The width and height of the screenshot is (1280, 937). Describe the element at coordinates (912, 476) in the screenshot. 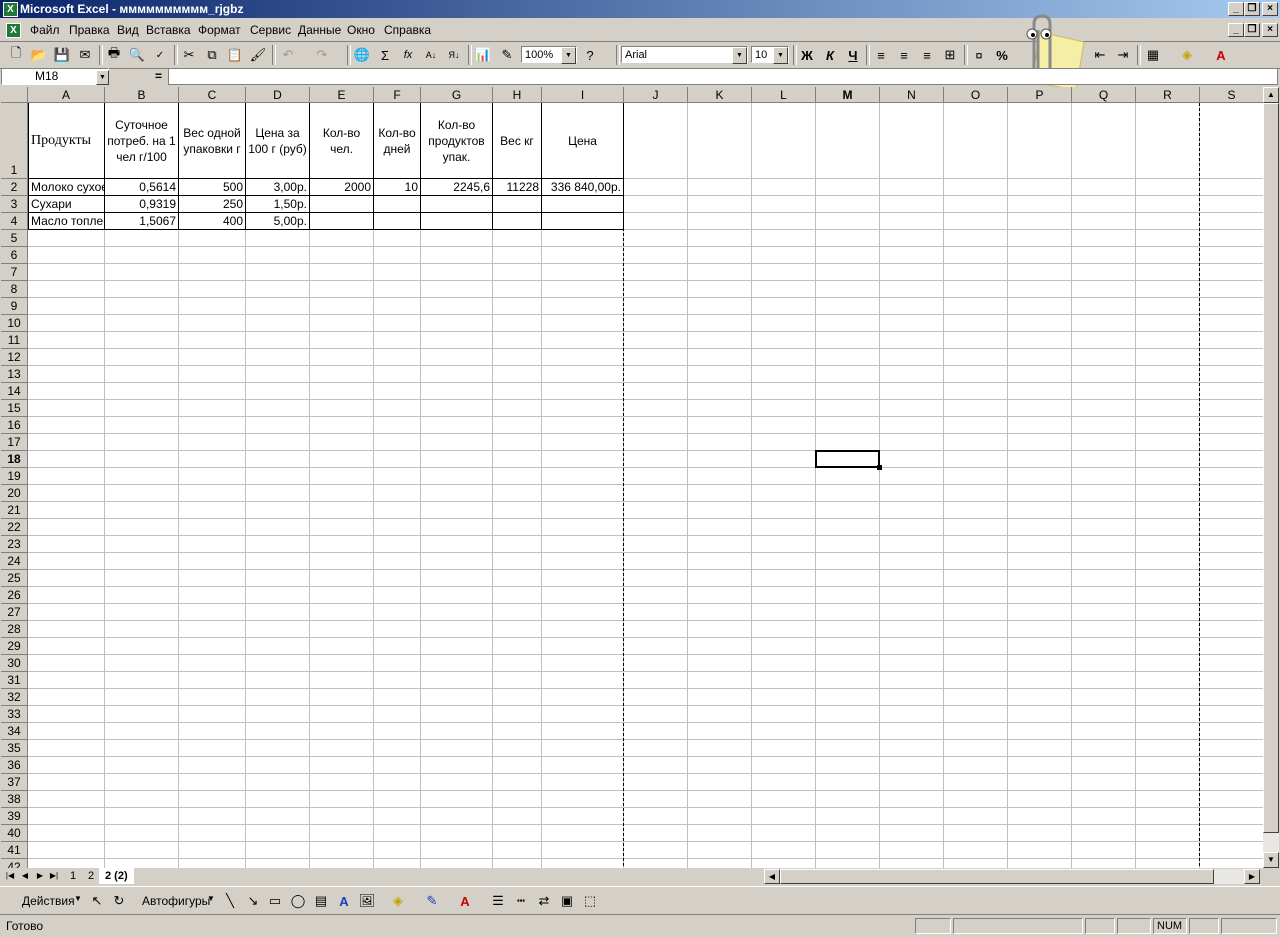

I see `cell-n19` at that location.